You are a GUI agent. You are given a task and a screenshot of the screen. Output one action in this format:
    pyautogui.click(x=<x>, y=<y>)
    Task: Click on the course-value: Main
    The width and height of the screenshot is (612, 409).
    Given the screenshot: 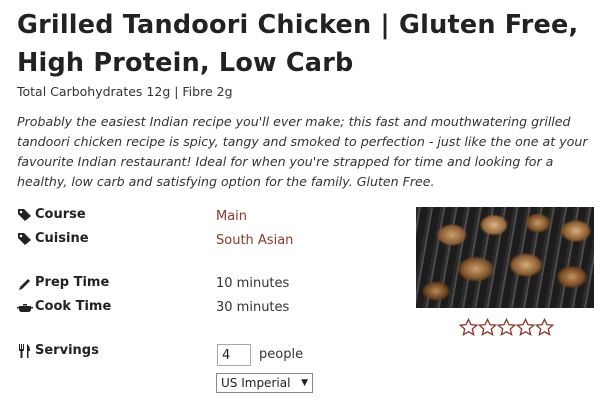 What is the action you would take?
    pyautogui.click(x=232, y=216)
    